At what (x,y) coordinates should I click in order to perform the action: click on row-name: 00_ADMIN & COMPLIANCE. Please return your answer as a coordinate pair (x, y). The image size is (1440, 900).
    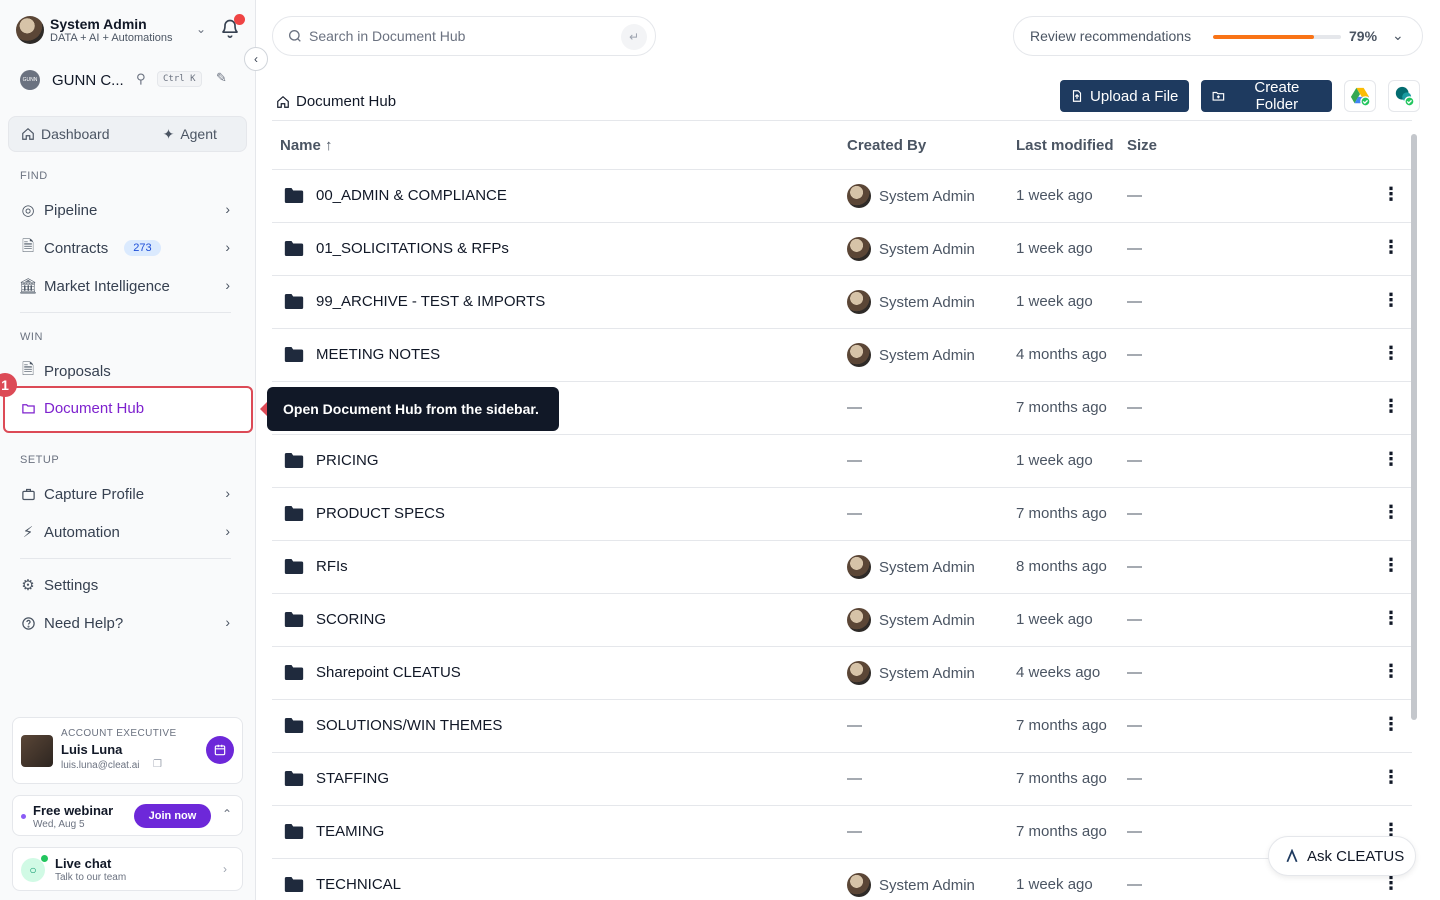
    Looking at the image, I should click on (411, 195).